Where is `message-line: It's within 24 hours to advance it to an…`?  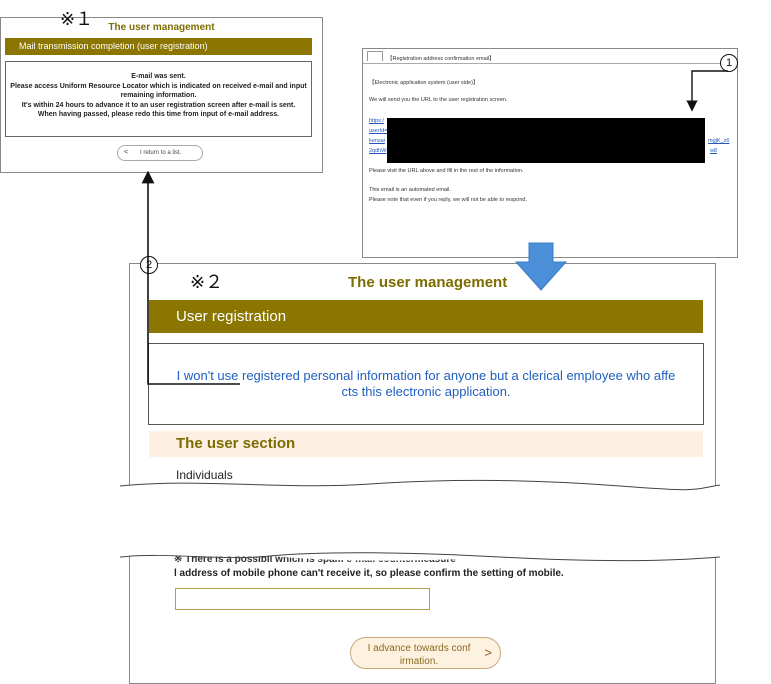 message-line: It's within 24 hours to advance it to an… is located at coordinates (158, 105).